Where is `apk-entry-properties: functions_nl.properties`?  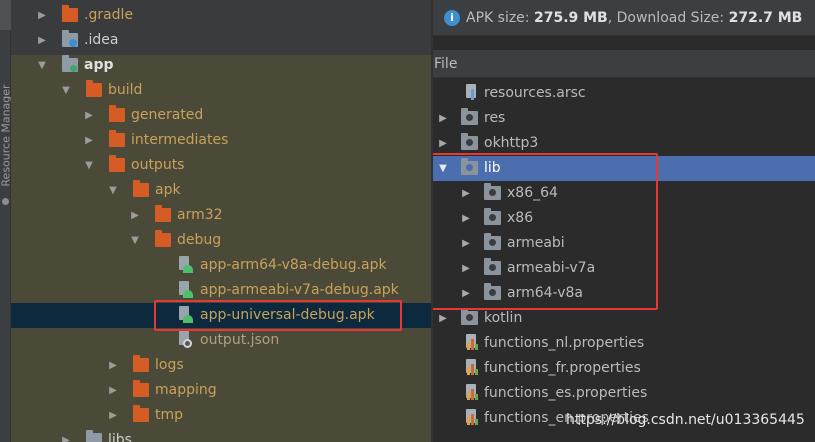
apk-entry-properties: functions_nl.properties is located at coordinates (624, 343).